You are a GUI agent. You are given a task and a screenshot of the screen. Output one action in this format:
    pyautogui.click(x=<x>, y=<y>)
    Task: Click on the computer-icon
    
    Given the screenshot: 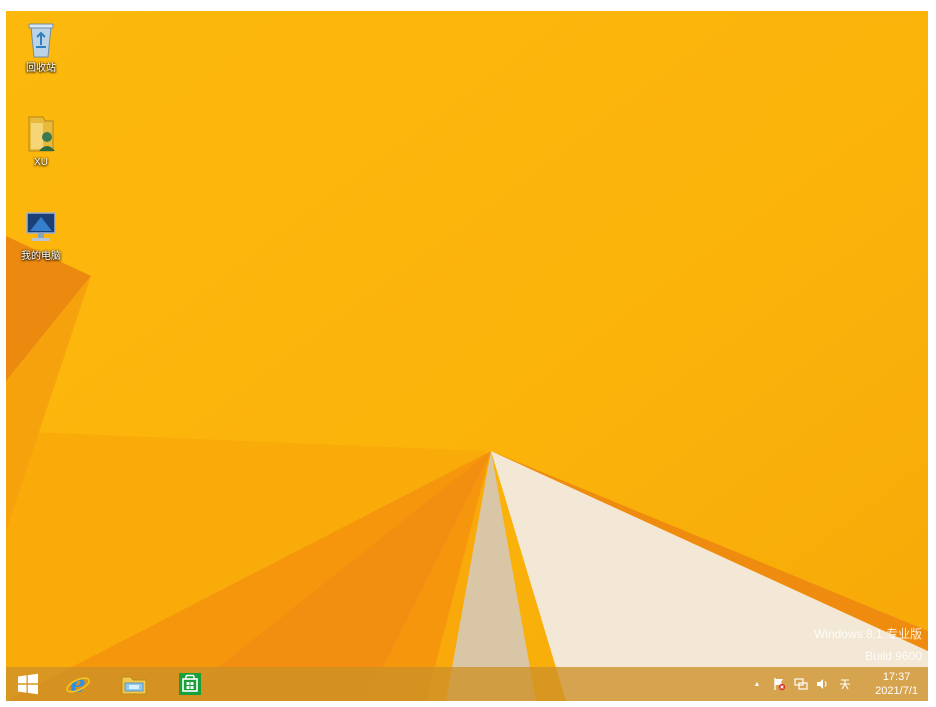 What is the action you would take?
    pyautogui.click(x=41, y=226)
    